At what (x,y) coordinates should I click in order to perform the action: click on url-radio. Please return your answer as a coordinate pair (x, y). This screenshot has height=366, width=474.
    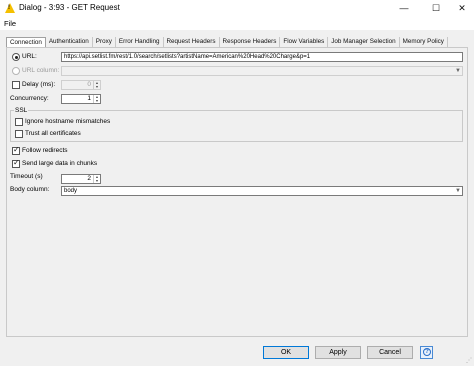
    Looking at the image, I should click on (16, 57).